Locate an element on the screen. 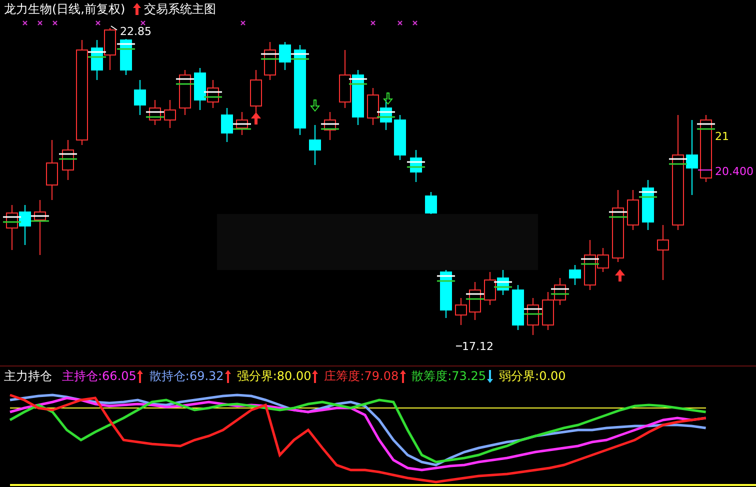  indicator-value: 73.25 is located at coordinates (469, 376).